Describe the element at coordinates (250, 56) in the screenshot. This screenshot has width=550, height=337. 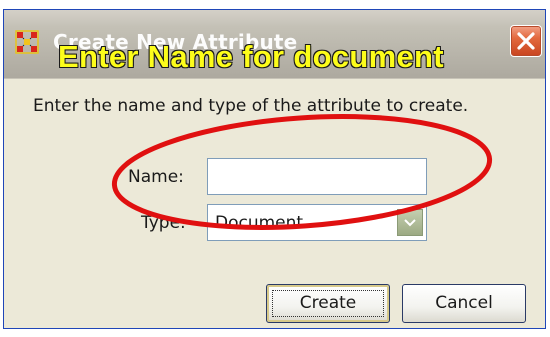
I see `annotation-banner: Enter Name for document` at that location.